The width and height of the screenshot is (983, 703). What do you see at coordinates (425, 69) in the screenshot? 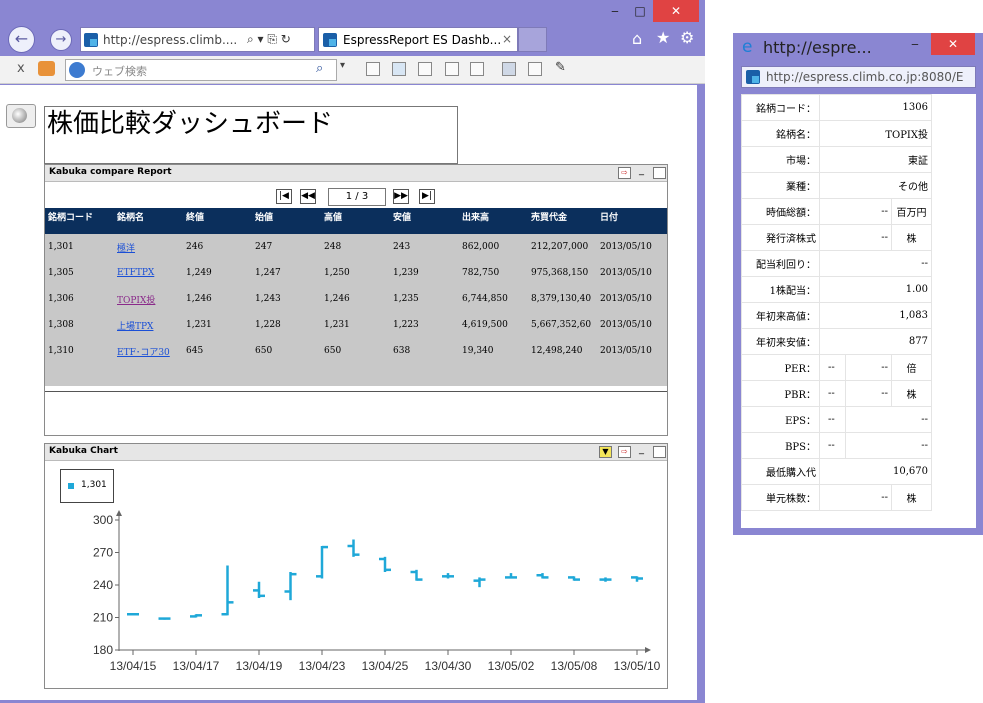
I see `document-icon` at bounding box center [425, 69].